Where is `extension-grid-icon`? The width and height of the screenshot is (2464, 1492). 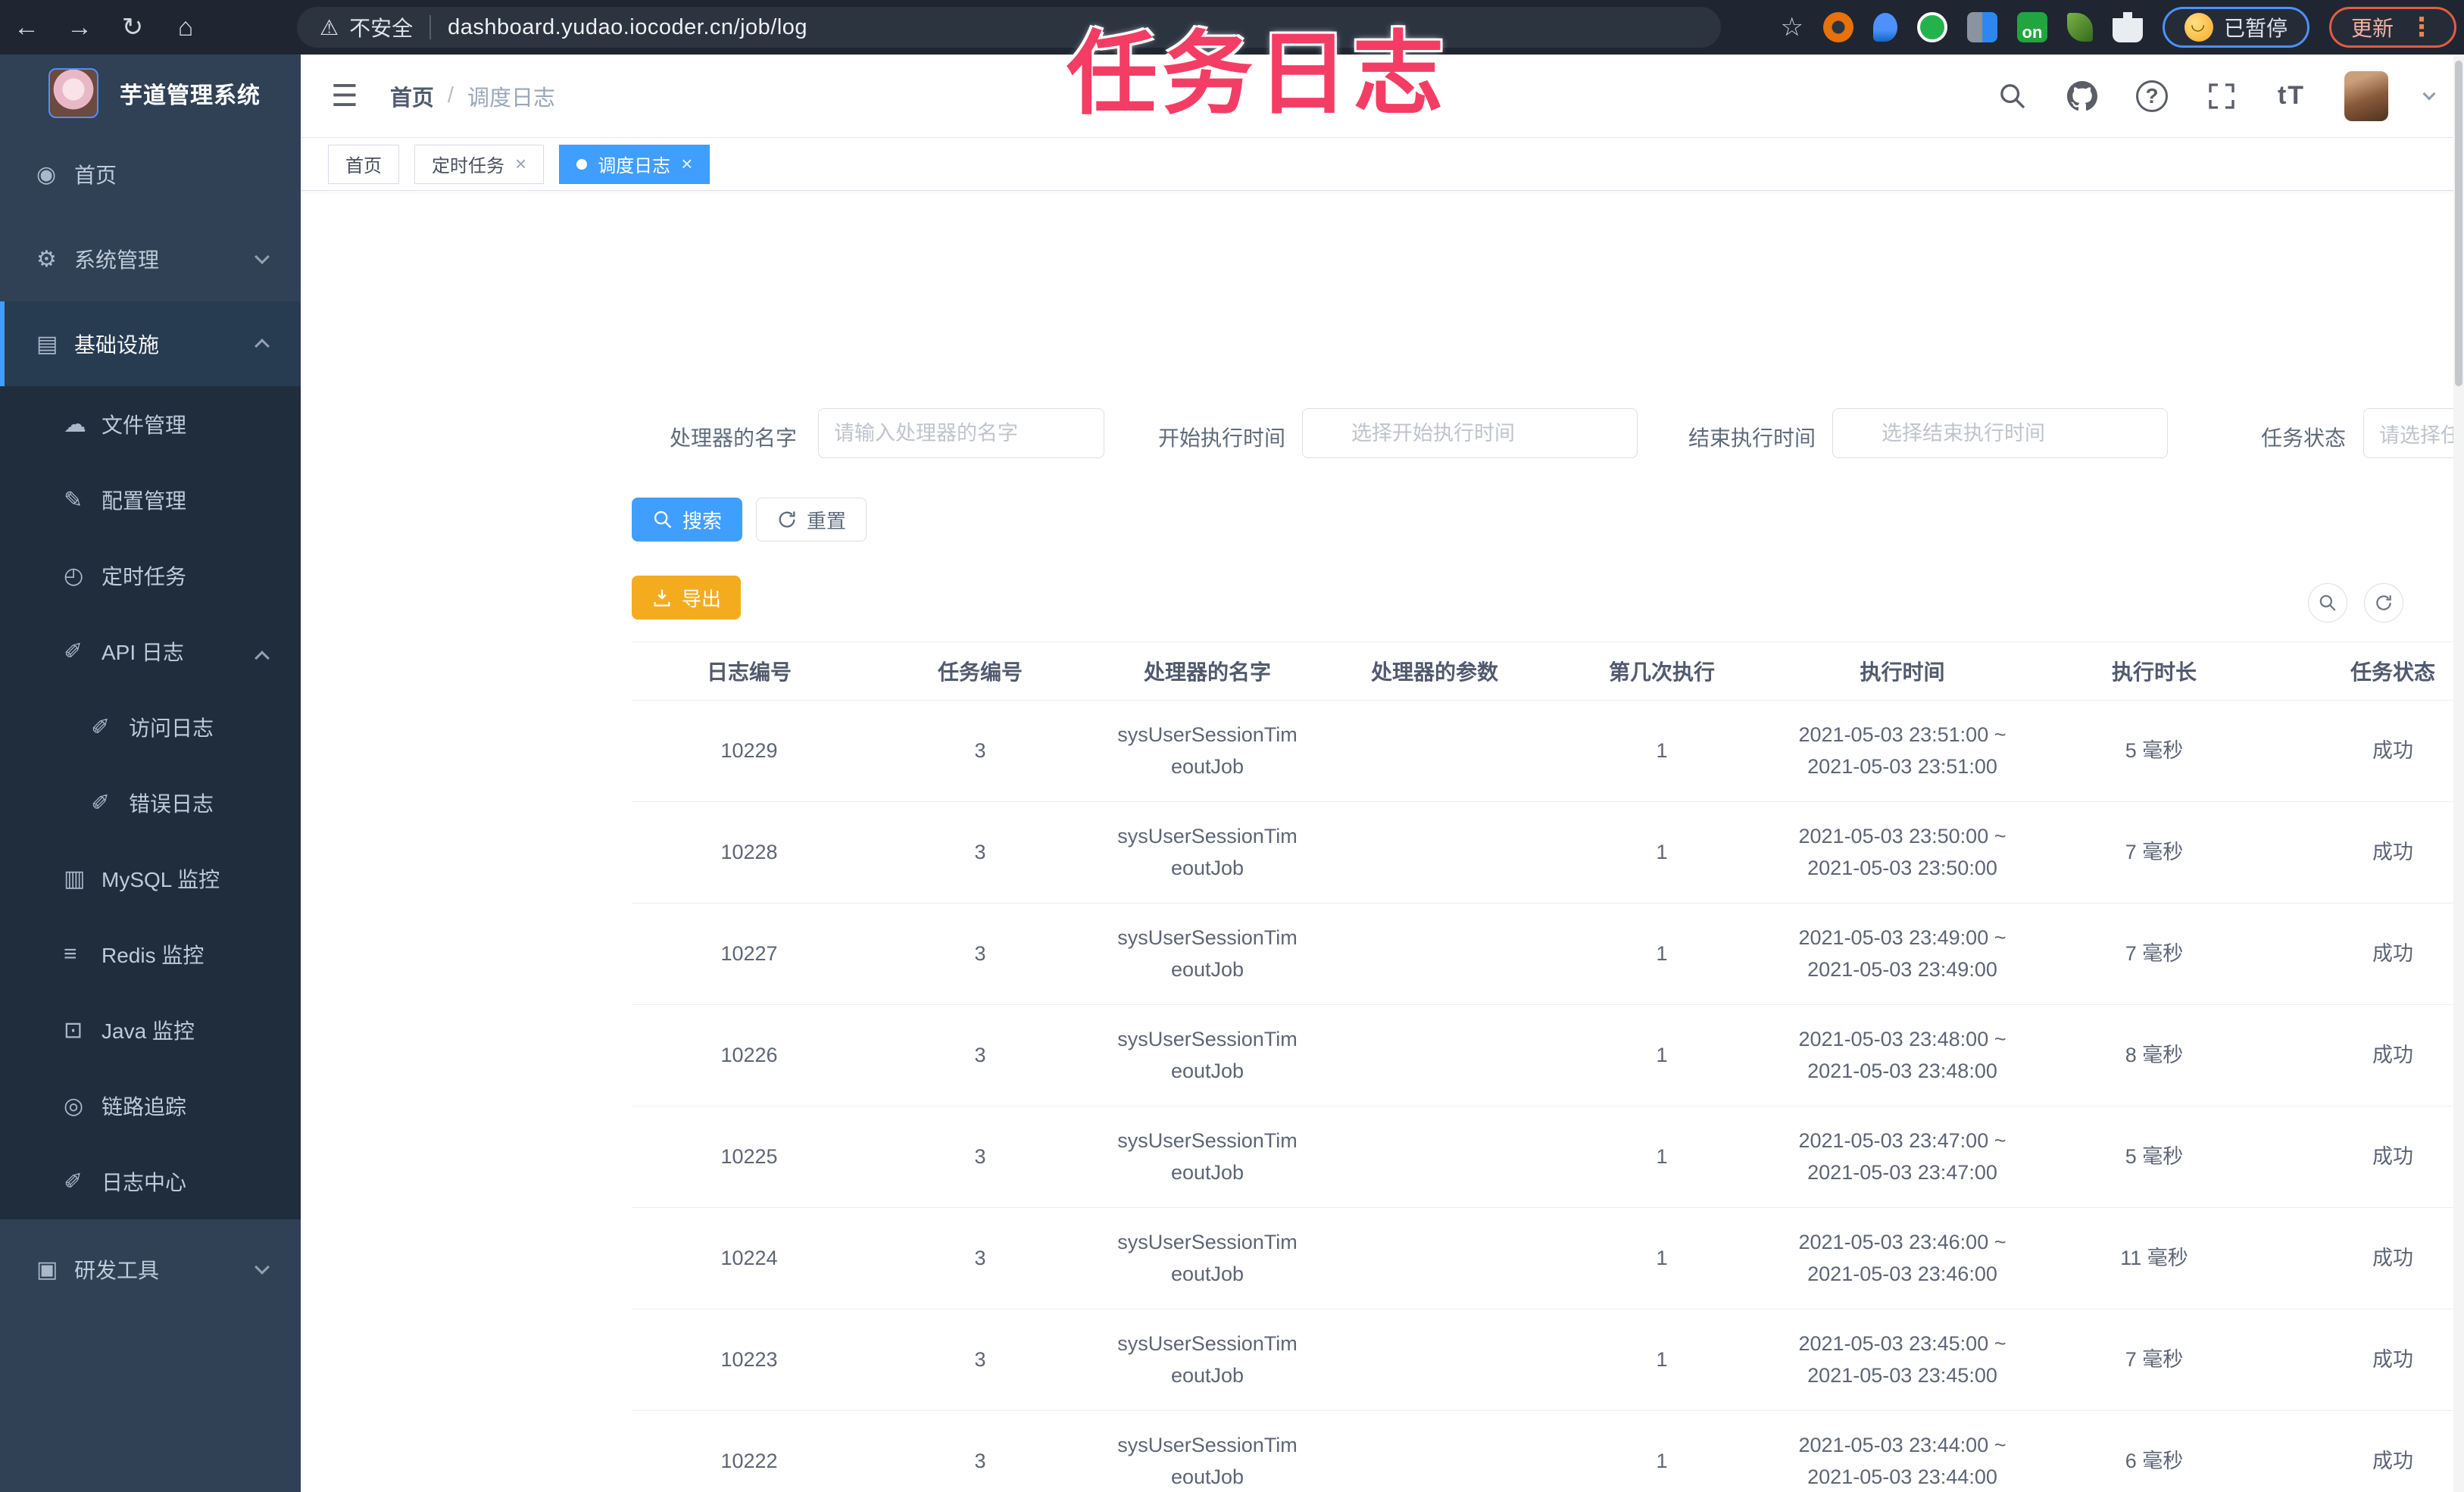
extension-grid-icon is located at coordinates (1981, 27).